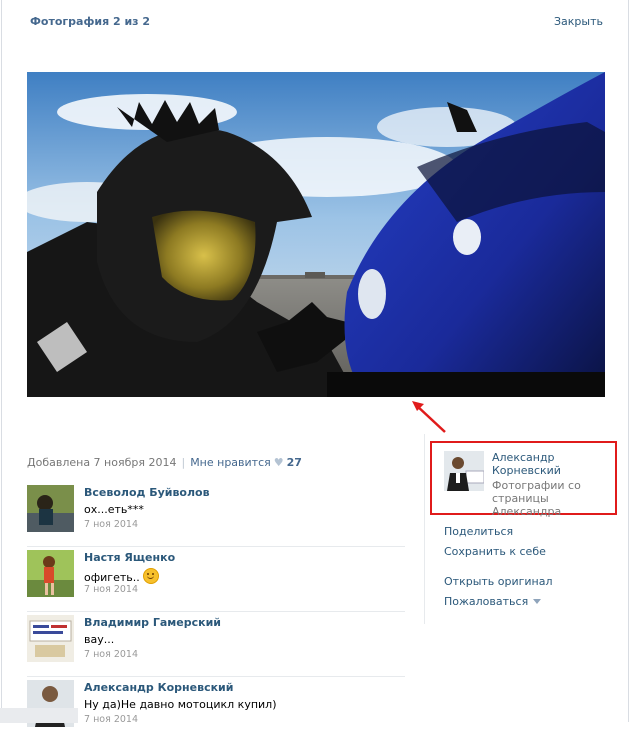  I want to click on share-link: Поделиться, so click(498, 535).